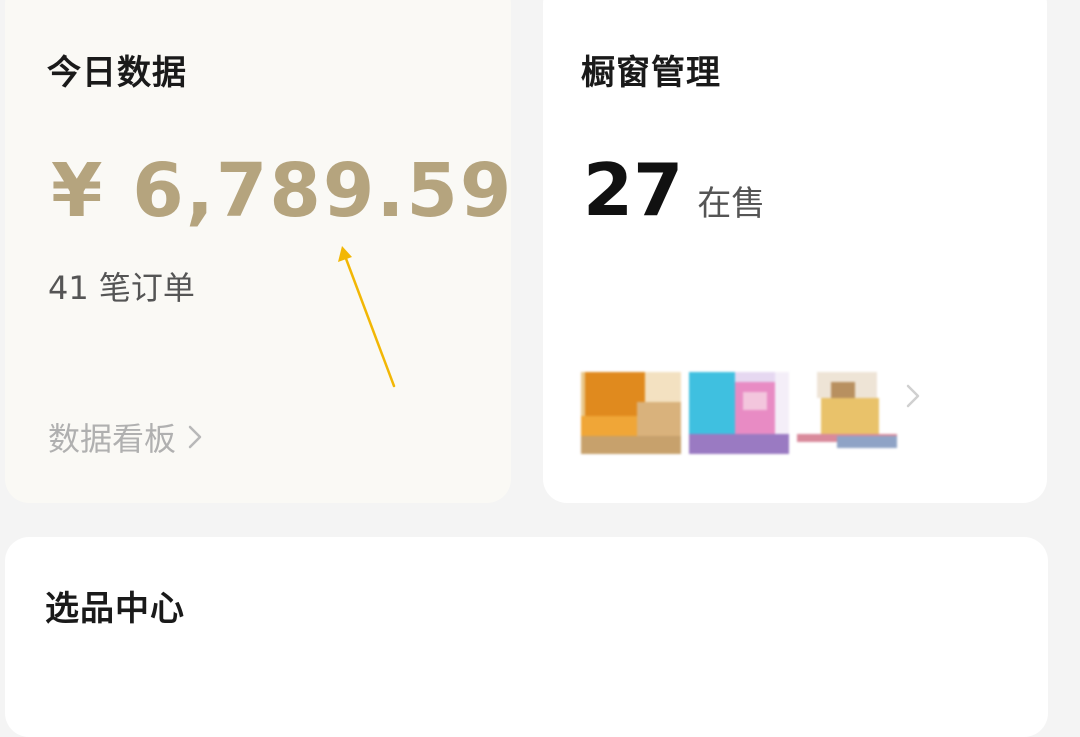 The width and height of the screenshot is (1080, 737). What do you see at coordinates (651, 73) in the screenshot?
I see `showcase-management-title: 橱窗管理` at bounding box center [651, 73].